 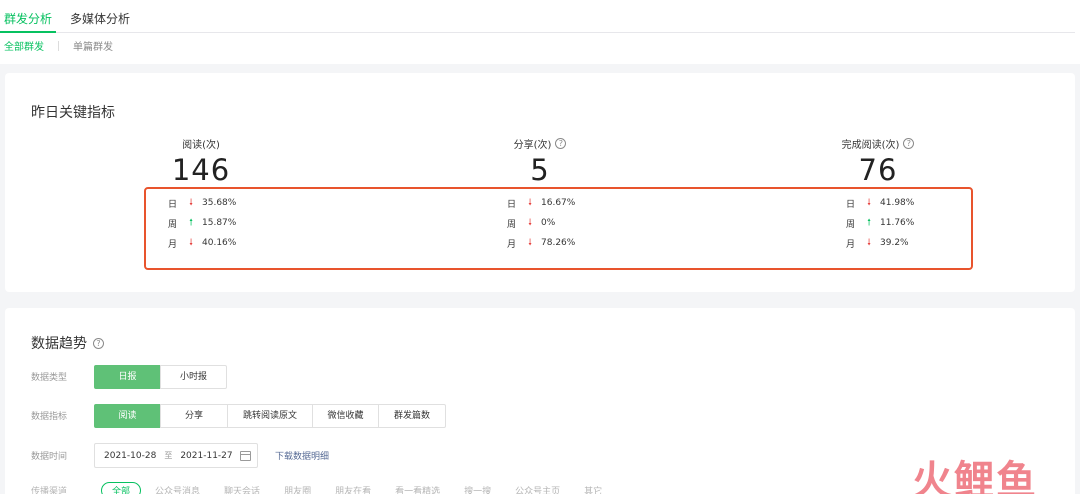 I want to click on kpi-value: 146, so click(x=201, y=170).